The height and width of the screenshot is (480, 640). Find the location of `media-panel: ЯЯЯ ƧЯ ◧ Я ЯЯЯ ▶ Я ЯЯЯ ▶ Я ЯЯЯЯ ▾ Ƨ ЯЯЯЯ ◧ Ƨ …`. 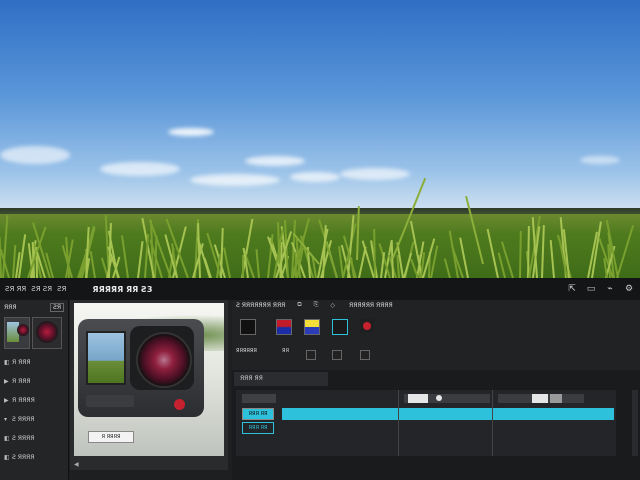

media-panel: ЯЯЯ ƧЯ ◧ Я ЯЯЯ ▶ Я ЯЯЯ ▶ Я ЯЯЯЯ ▾ Ƨ ЯЯЯЯ ◧ Ƨ … is located at coordinates (34, 390).